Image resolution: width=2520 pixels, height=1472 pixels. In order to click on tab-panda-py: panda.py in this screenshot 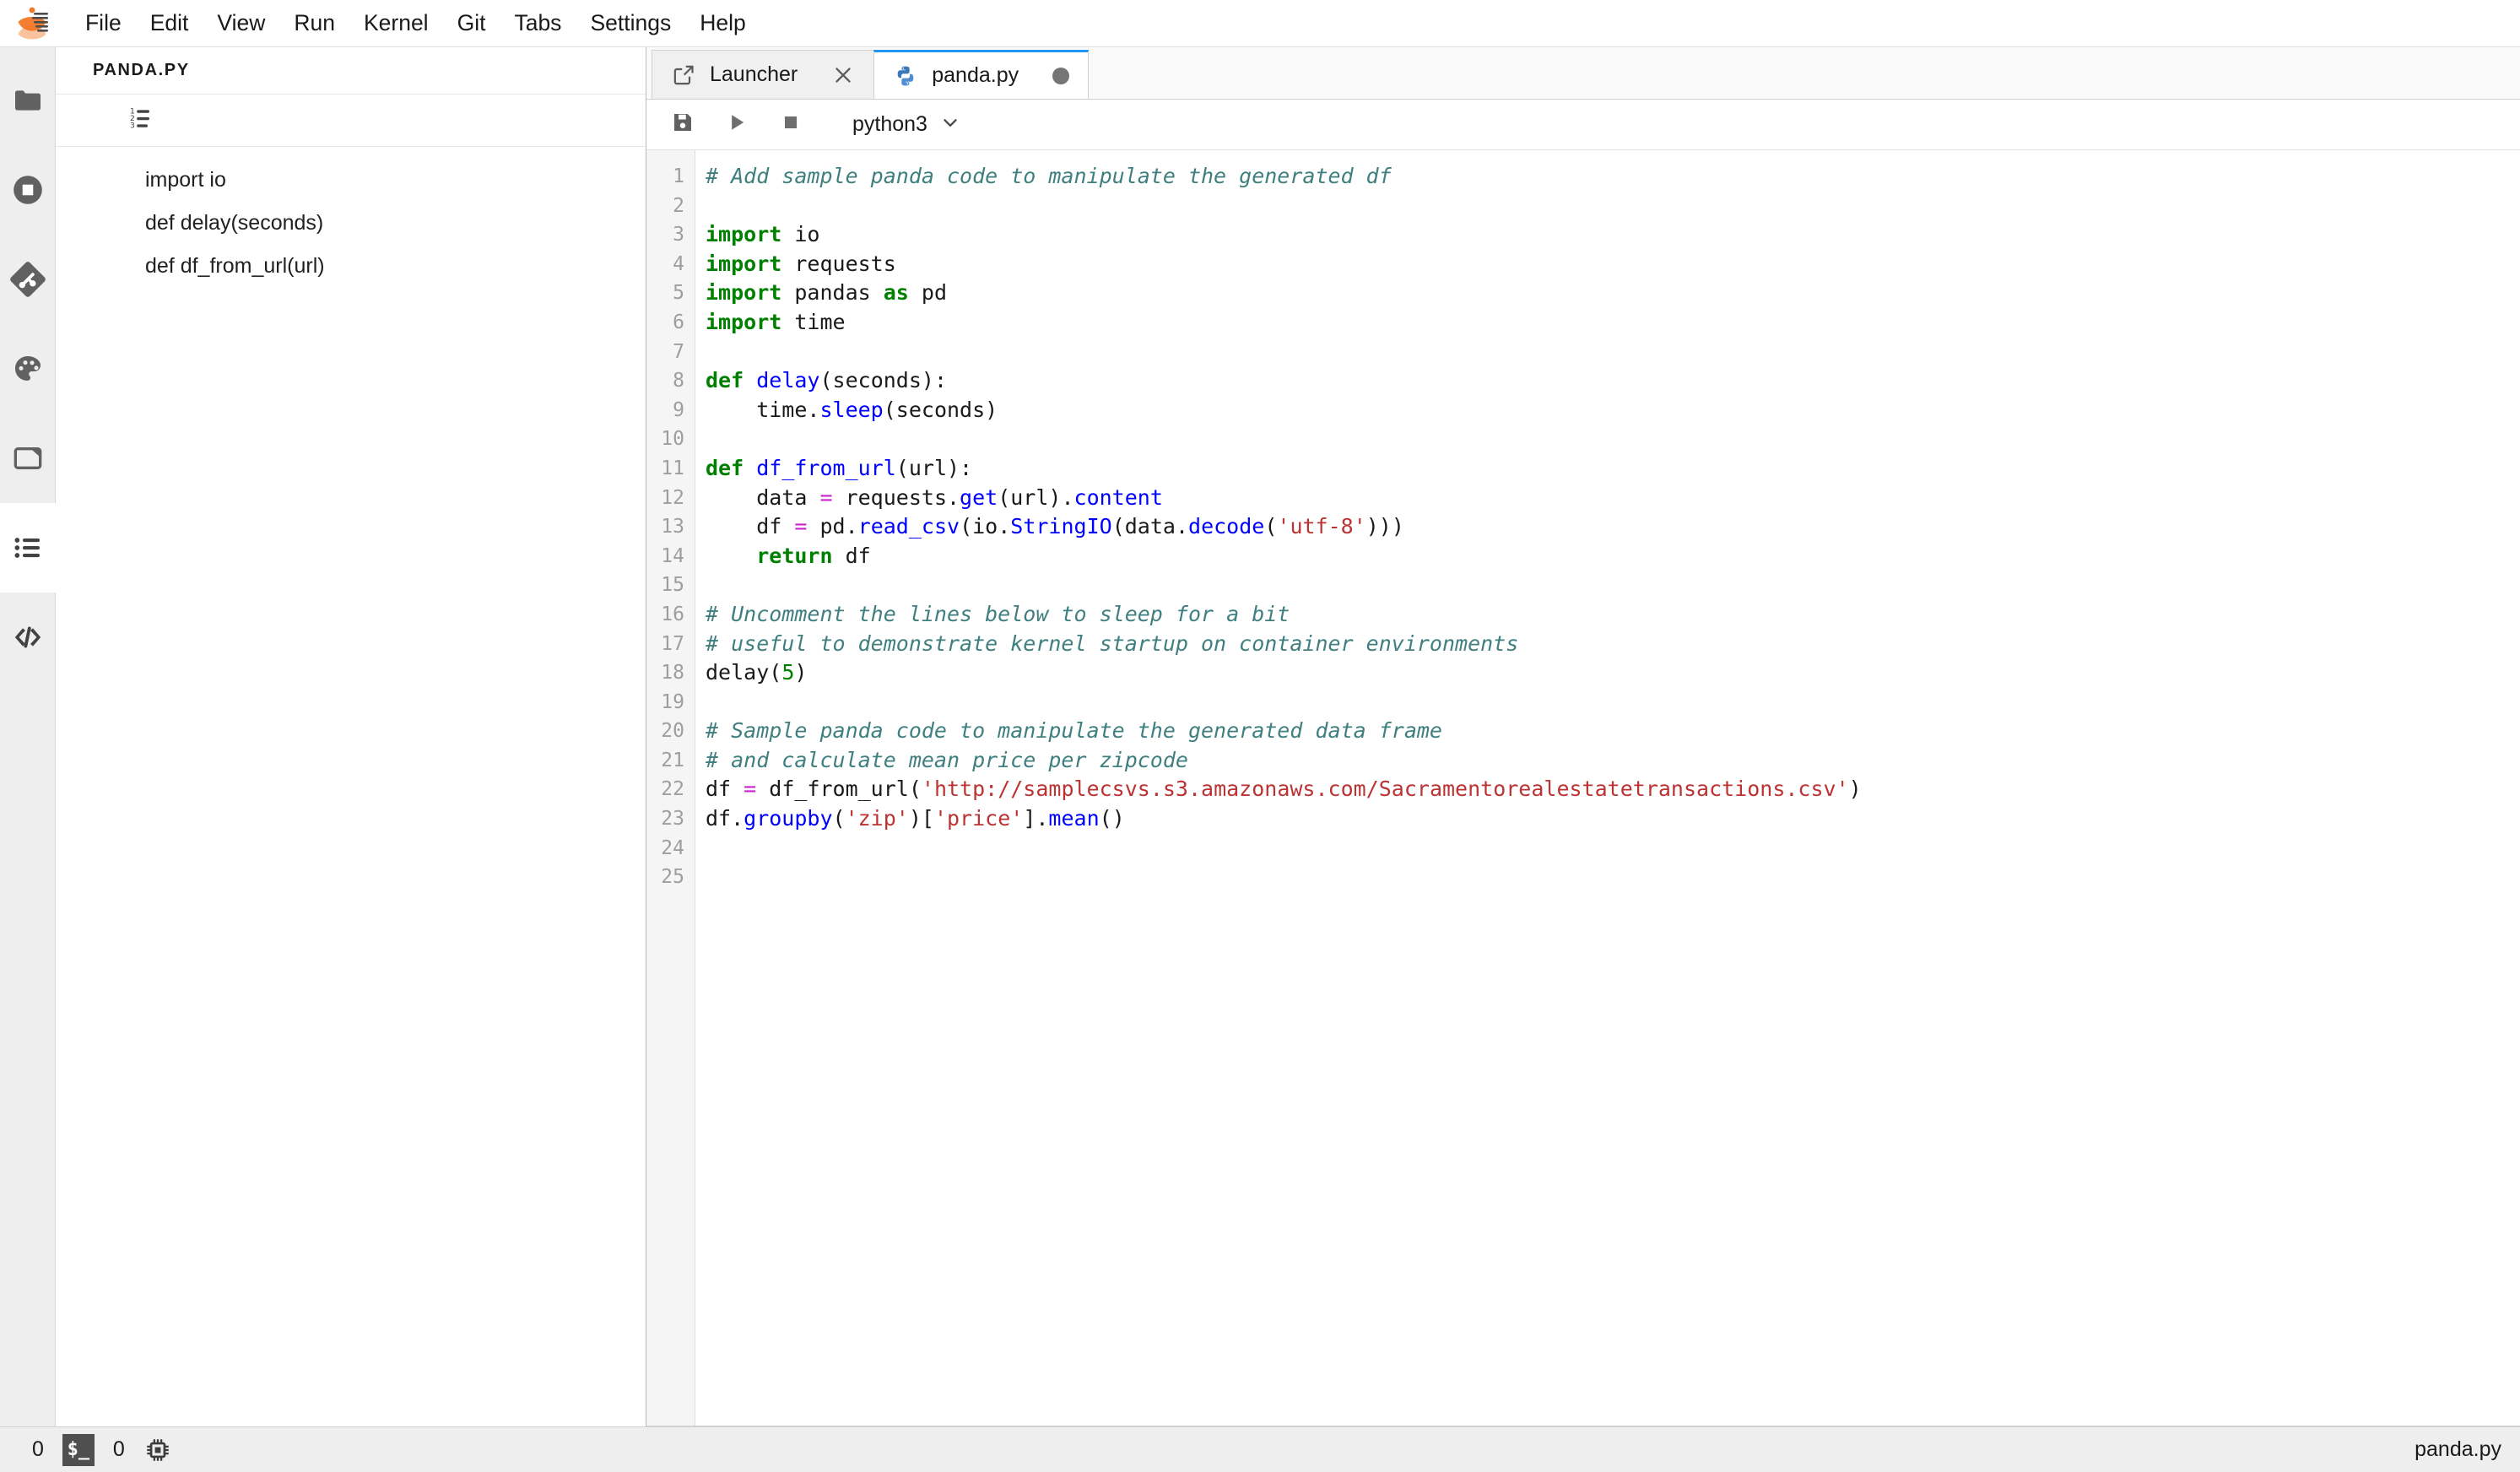, I will do `click(981, 74)`.